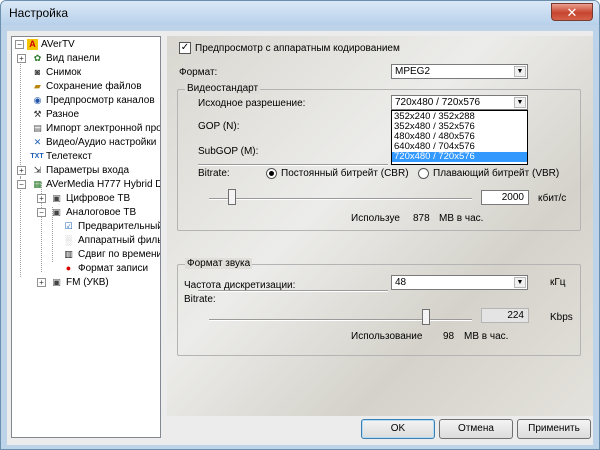 The height and width of the screenshot is (450, 600). I want to click on tree-item-label: FM (УКВ), so click(87, 282).